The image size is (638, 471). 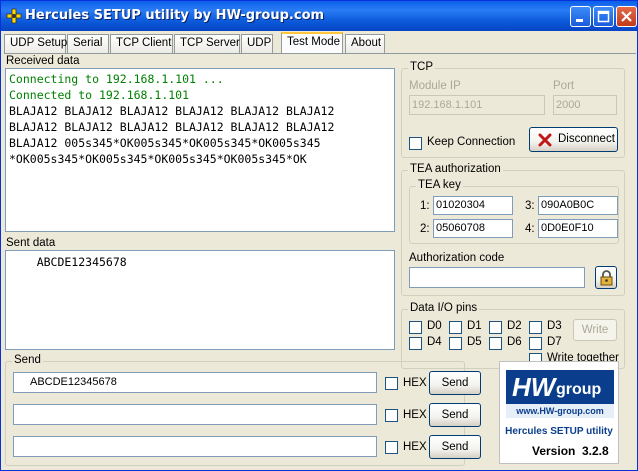 I want to click on hw-group-logo-banner: HW group, so click(x=560, y=387).